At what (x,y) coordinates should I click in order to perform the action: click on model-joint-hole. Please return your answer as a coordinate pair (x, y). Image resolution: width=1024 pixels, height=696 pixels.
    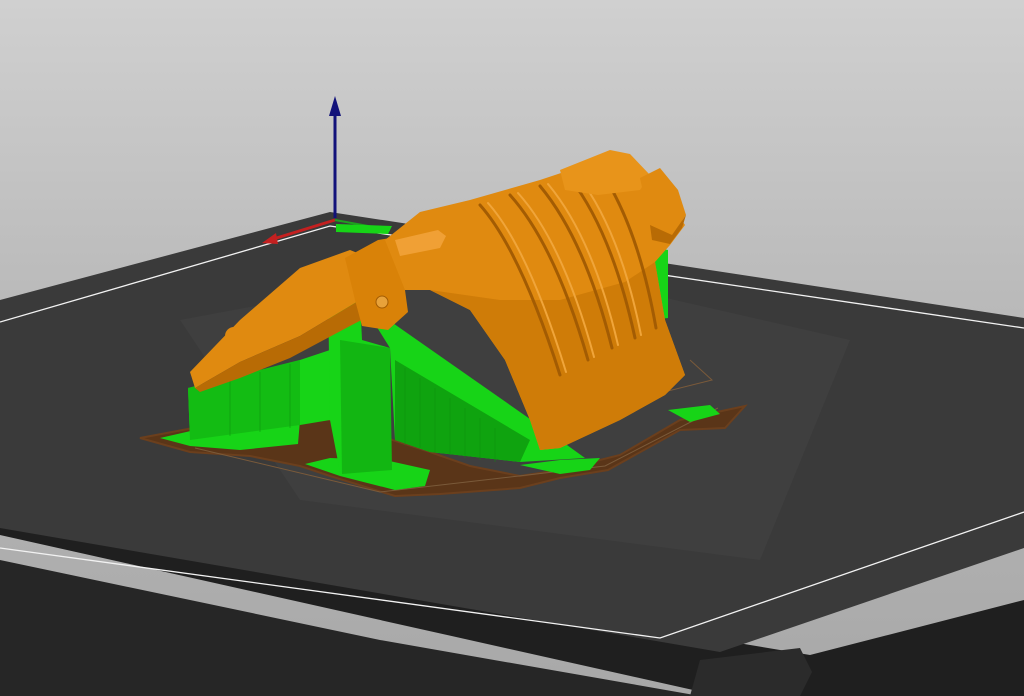
    Looking at the image, I should click on (382, 302).